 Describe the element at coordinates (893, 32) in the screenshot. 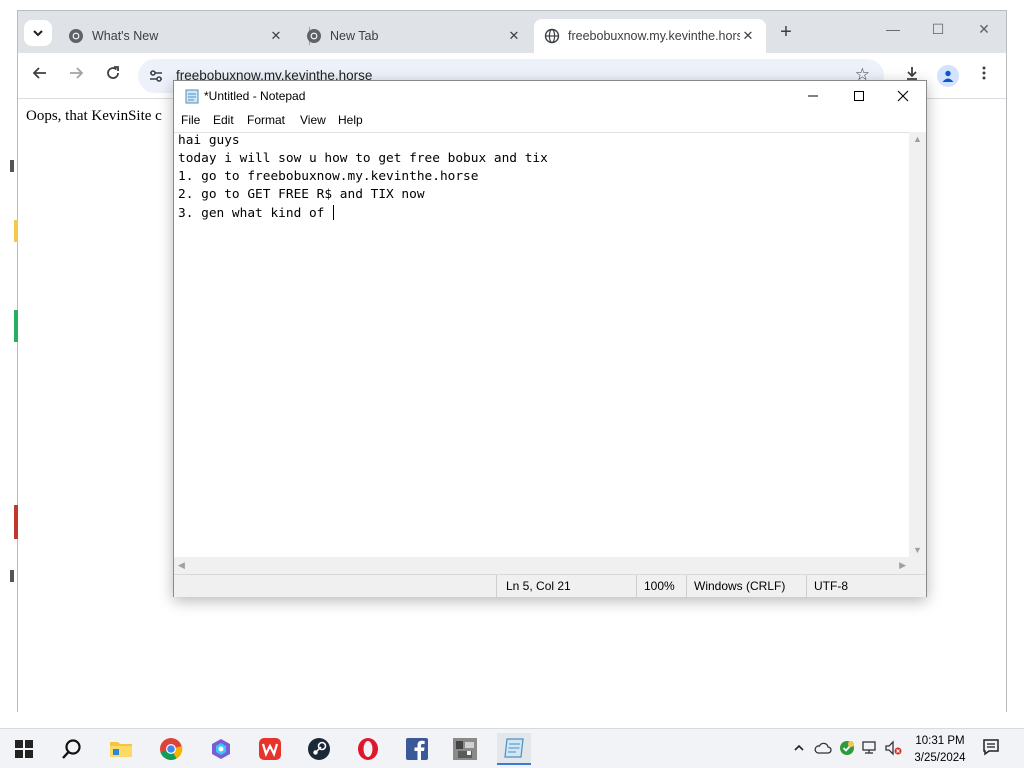

I see `browser-minimize-button: —` at that location.